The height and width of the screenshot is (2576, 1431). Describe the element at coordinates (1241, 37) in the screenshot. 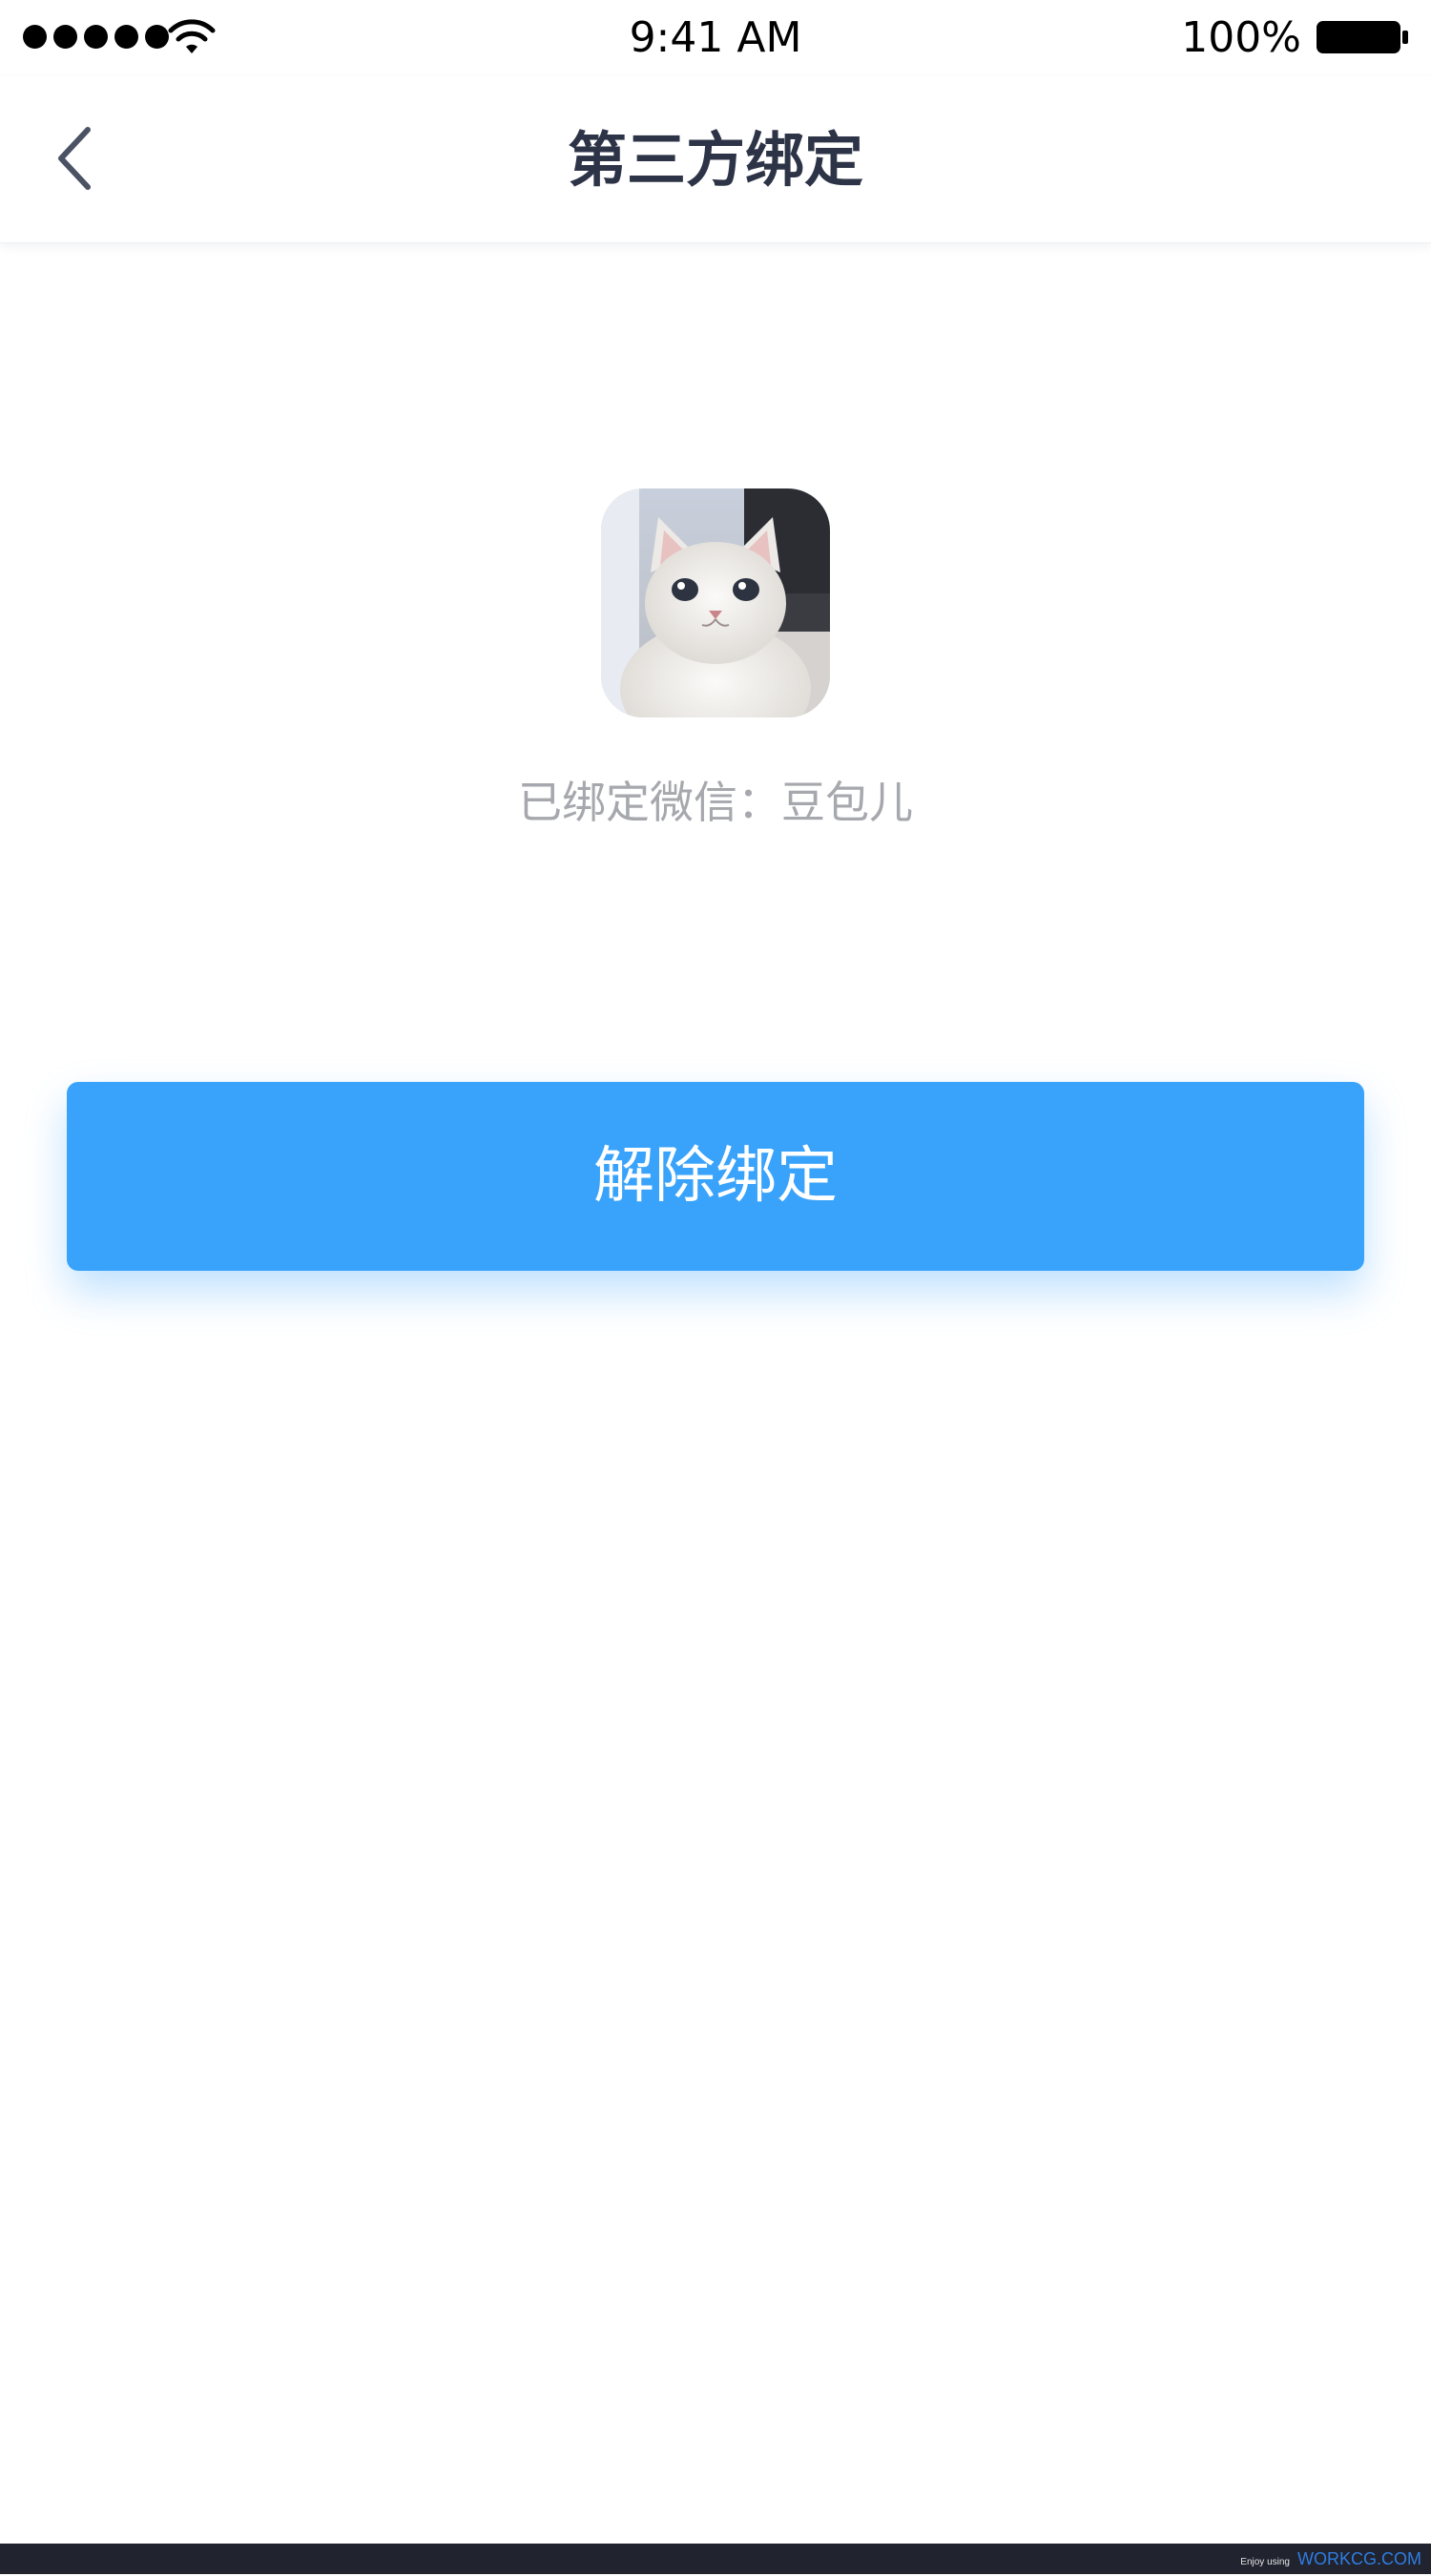

I see `battery-percentage: 100%` at that location.